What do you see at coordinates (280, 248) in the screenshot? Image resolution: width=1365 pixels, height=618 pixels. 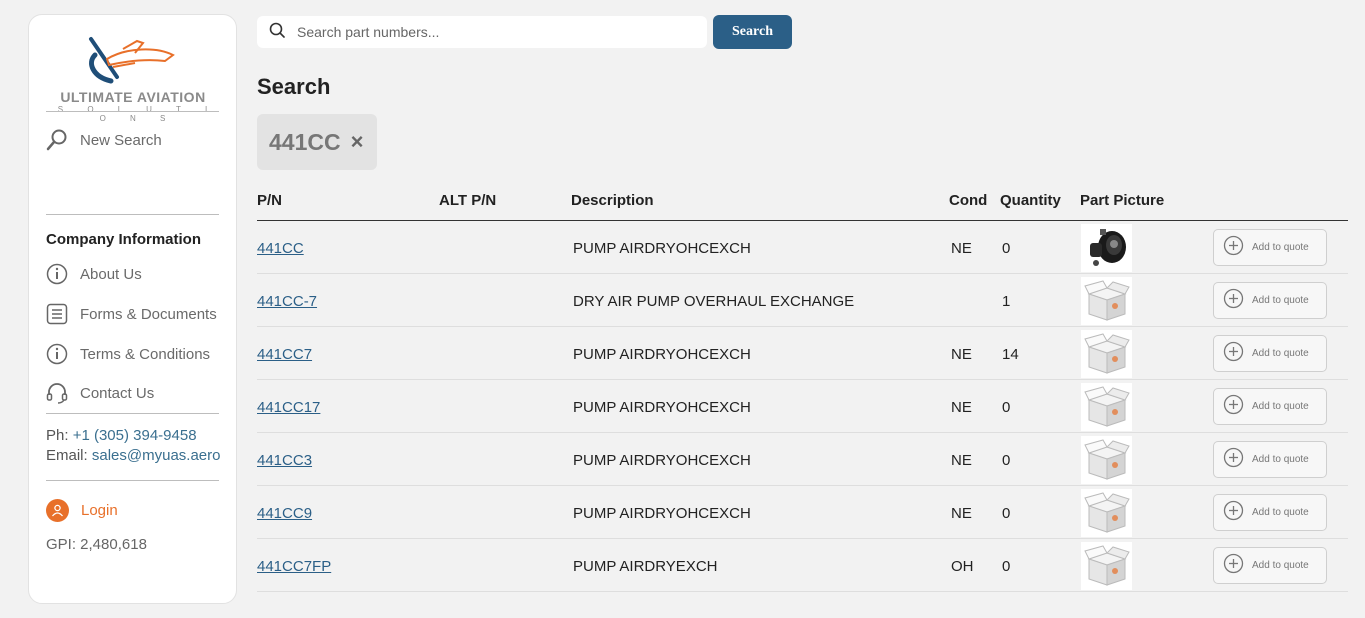 I see `part-number-link: 441CC` at bounding box center [280, 248].